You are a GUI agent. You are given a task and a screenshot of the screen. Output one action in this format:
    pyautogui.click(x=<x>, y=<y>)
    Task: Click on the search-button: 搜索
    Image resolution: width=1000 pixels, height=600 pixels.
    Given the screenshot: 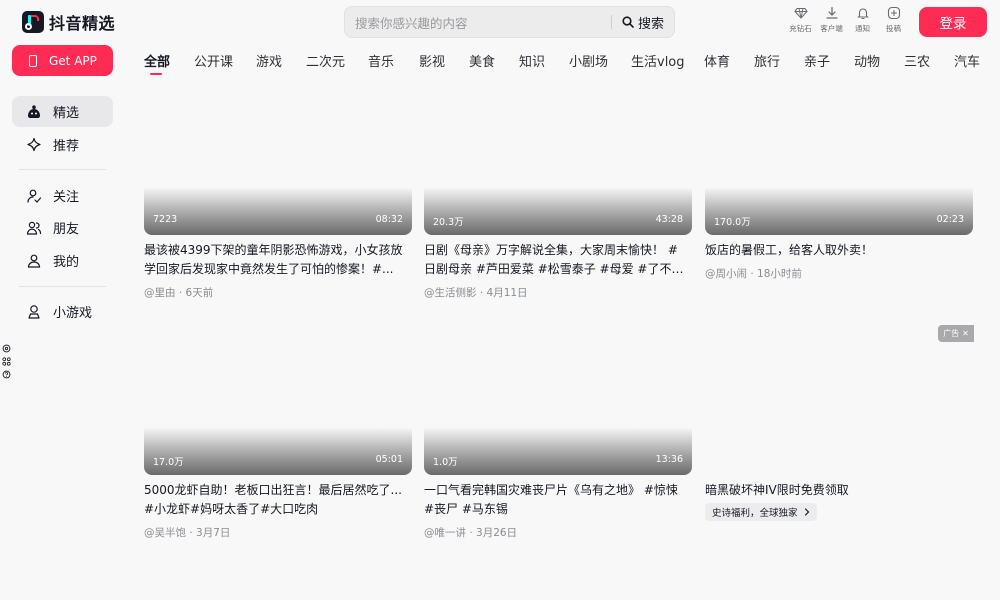 What is the action you would take?
    pyautogui.click(x=643, y=22)
    